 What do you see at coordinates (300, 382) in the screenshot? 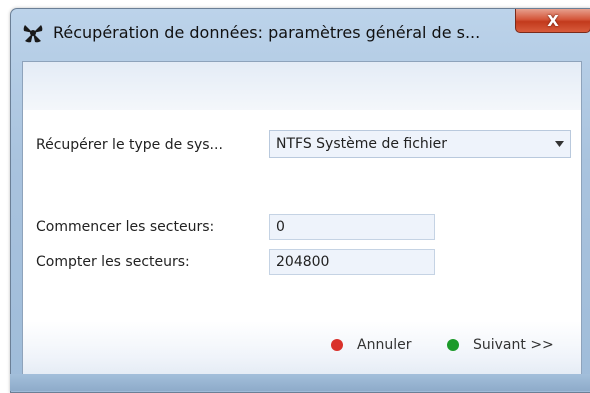
I see `window-bottom-border` at bounding box center [300, 382].